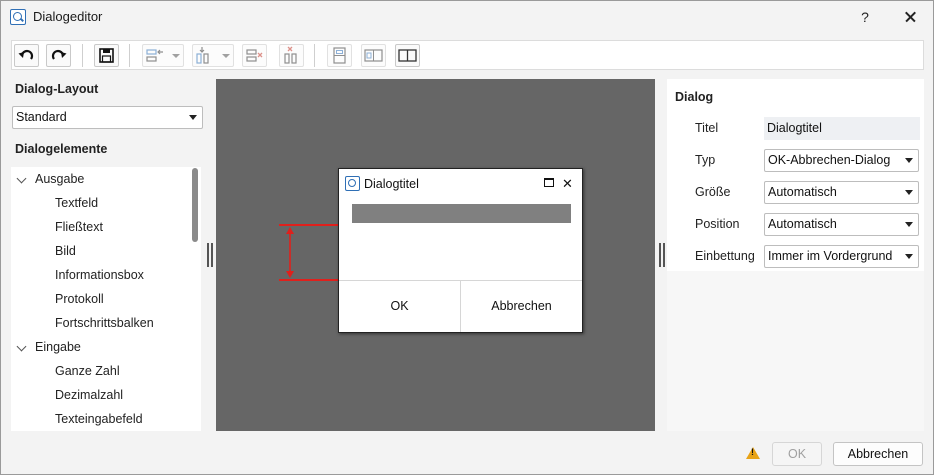 Image resolution: width=934 pixels, height=475 pixels. What do you see at coordinates (705, 160) in the screenshot?
I see `property-label: Typ` at bounding box center [705, 160].